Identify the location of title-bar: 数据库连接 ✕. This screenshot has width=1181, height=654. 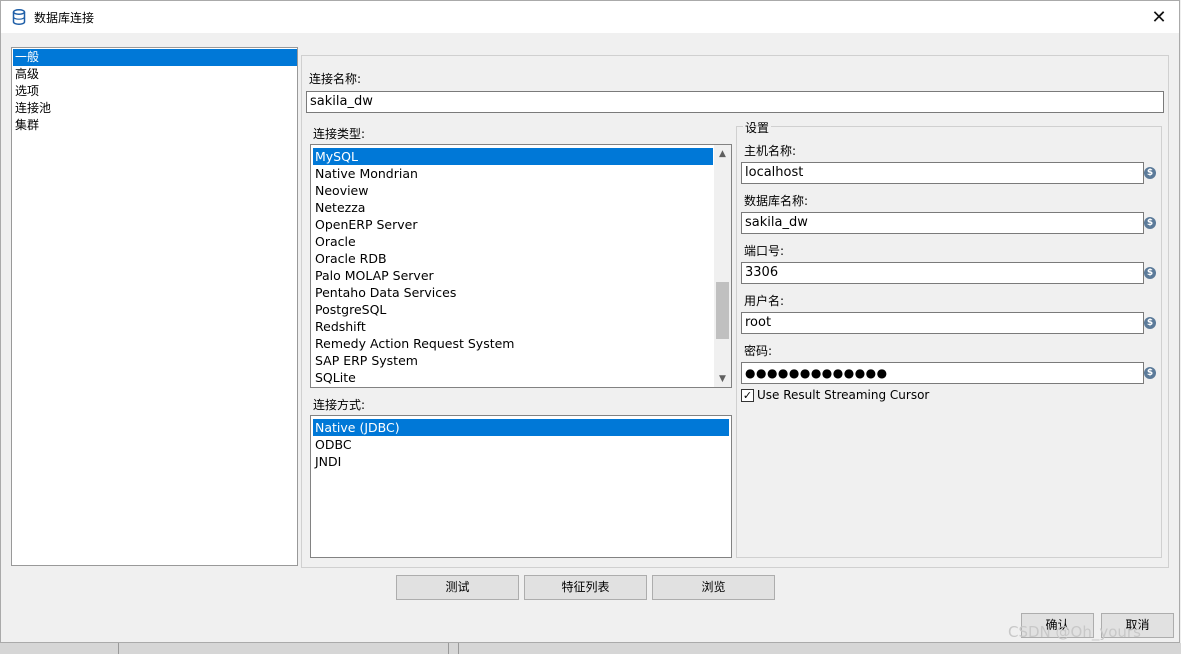
(590, 17).